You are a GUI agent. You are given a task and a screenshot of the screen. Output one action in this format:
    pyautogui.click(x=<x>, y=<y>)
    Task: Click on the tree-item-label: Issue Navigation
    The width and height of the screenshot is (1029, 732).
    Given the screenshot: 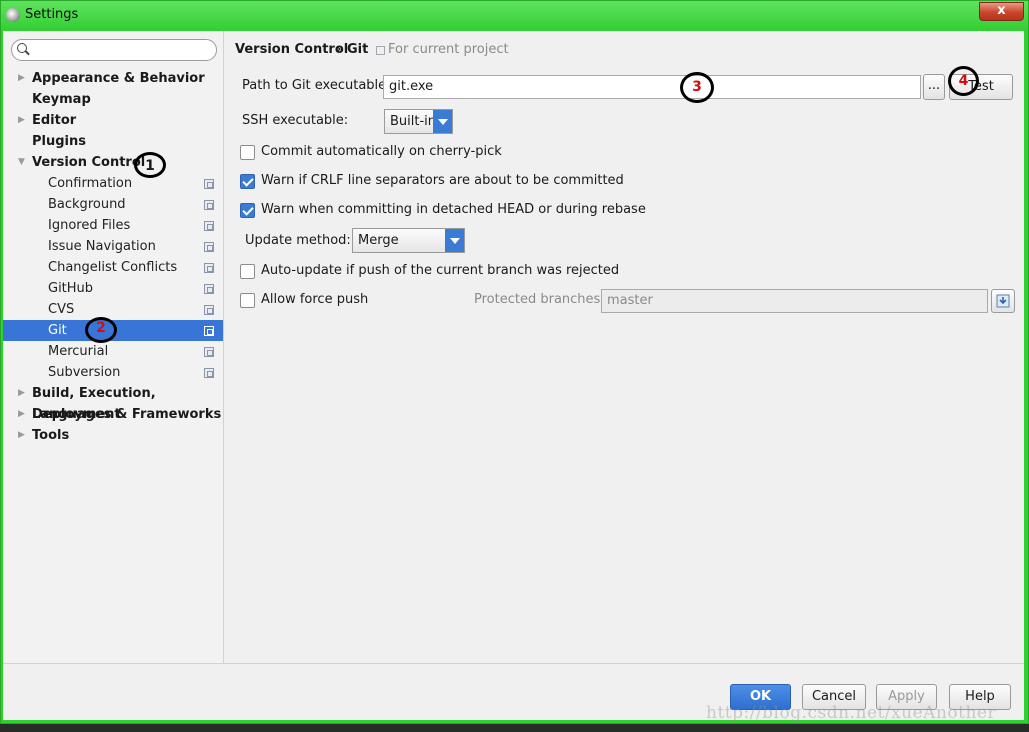 What is the action you would take?
    pyautogui.click(x=102, y=246)
    